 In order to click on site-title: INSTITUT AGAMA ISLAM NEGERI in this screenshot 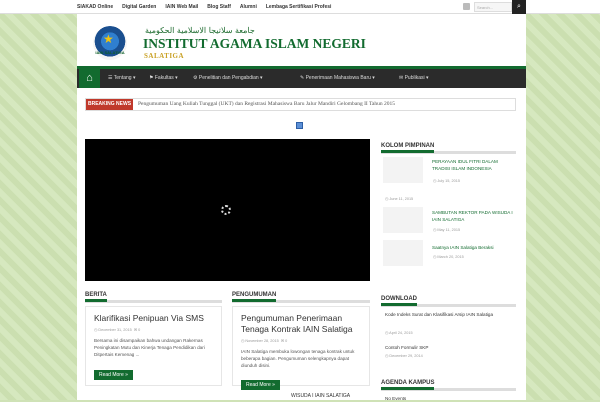, I will do `click(254, 44)`.